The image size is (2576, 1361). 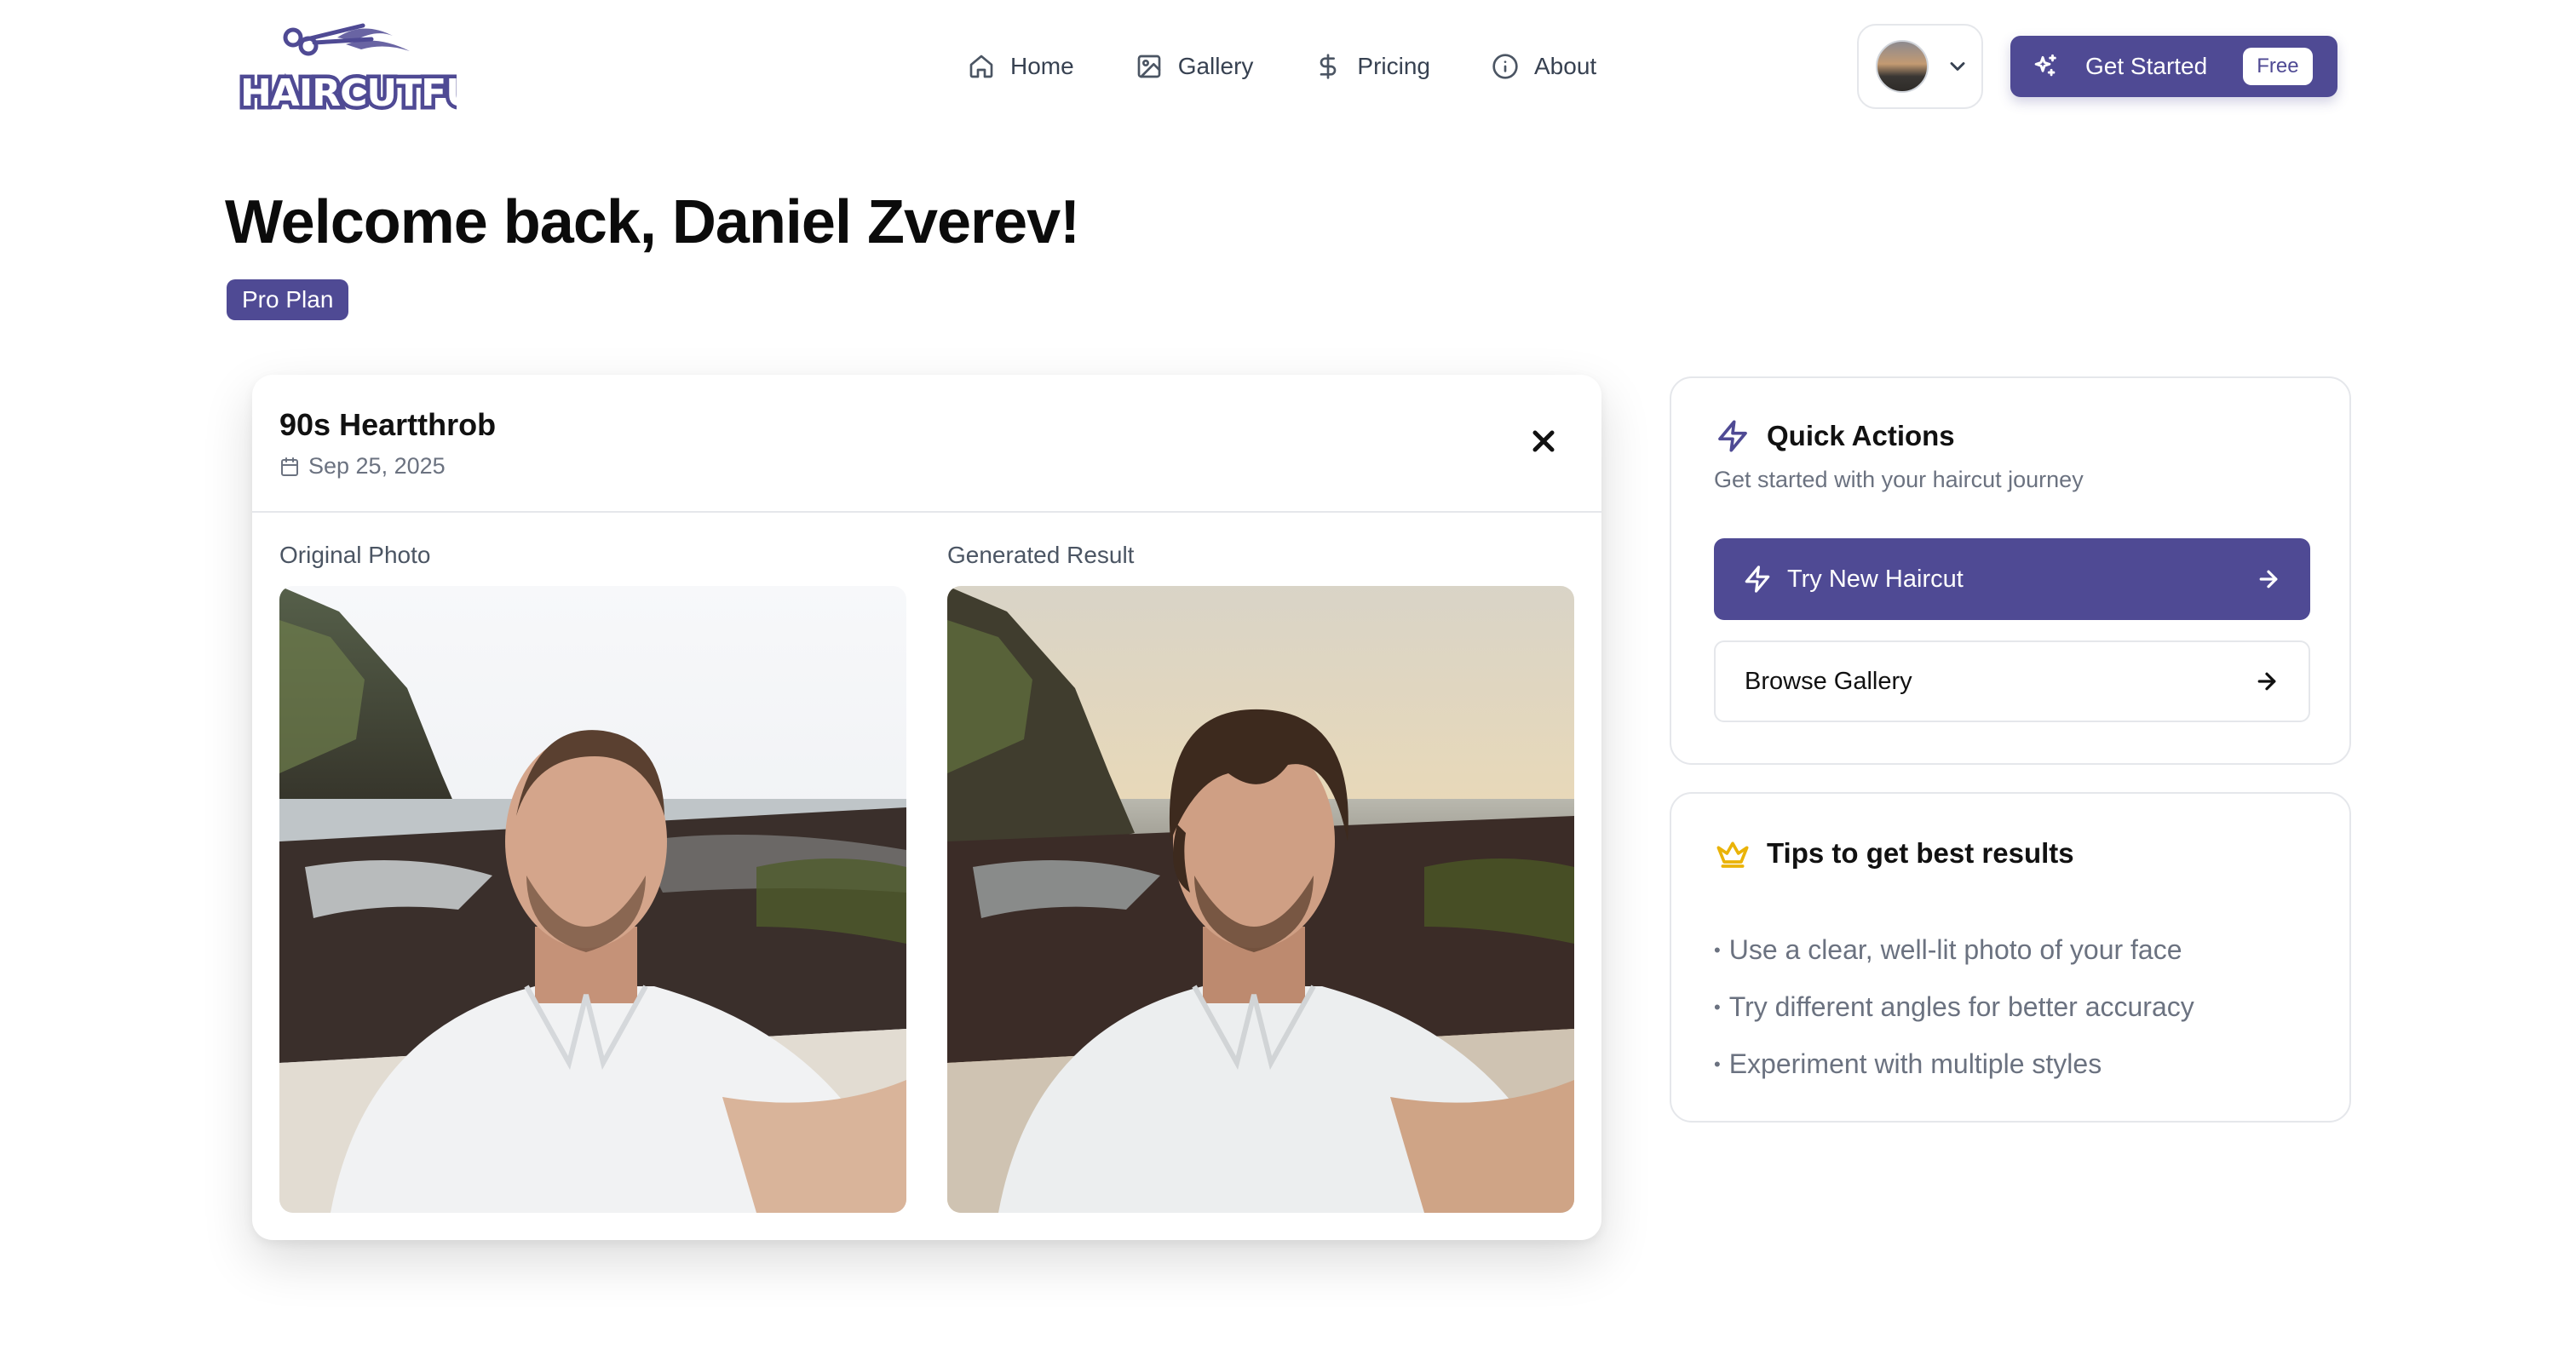 What do you see at coordinates (372, 69) in the screenshot?
I see `haircutfun-logo: HAIRCUTFUN` at bounding box center [372, 69].